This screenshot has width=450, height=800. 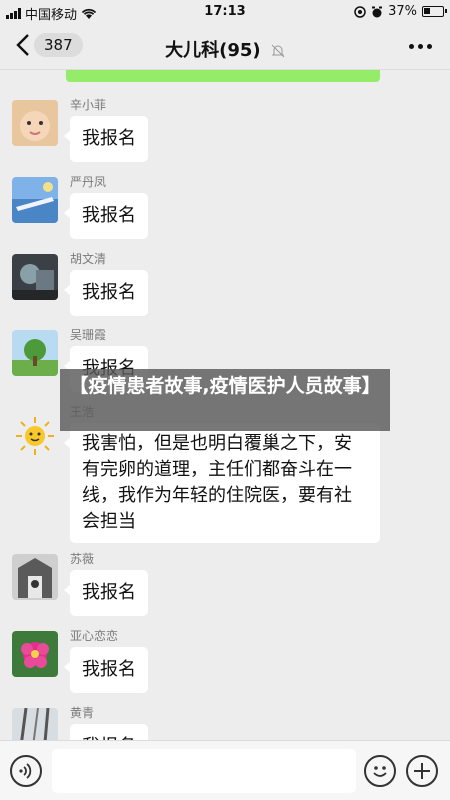 I want to click on status-bar: 中国移动 17:13 37%, so click(x=225, y=12).